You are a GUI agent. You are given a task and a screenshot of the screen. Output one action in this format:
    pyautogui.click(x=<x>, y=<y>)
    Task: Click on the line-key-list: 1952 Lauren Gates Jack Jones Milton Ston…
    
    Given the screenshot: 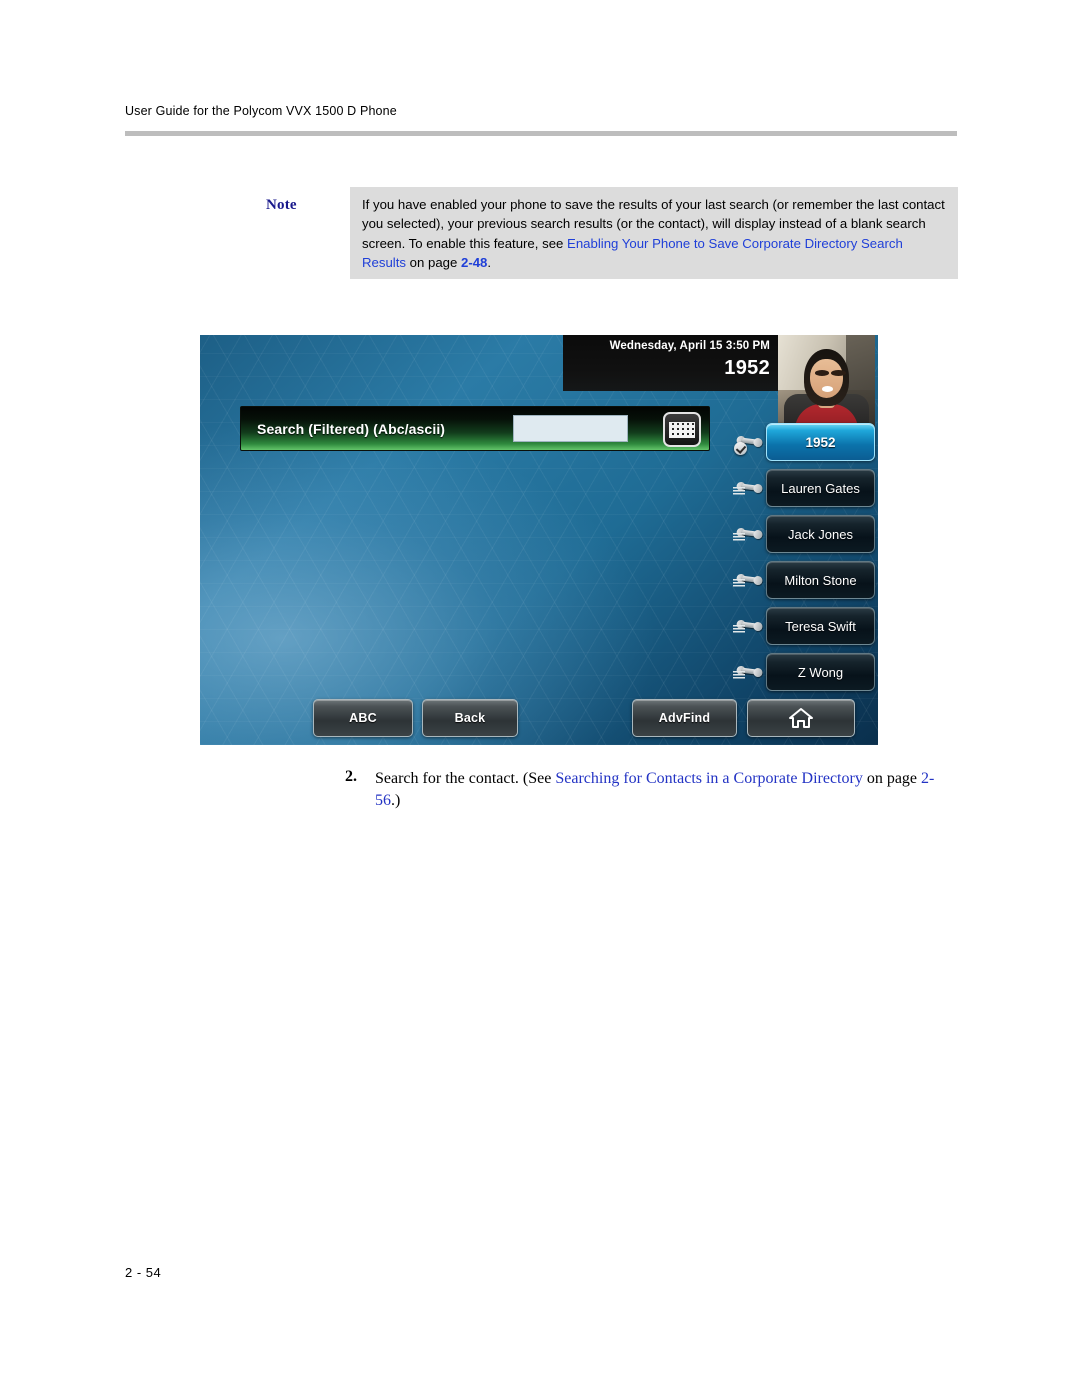 What is the action you would take?
    pyautogui.click(x=804, y=561)
    